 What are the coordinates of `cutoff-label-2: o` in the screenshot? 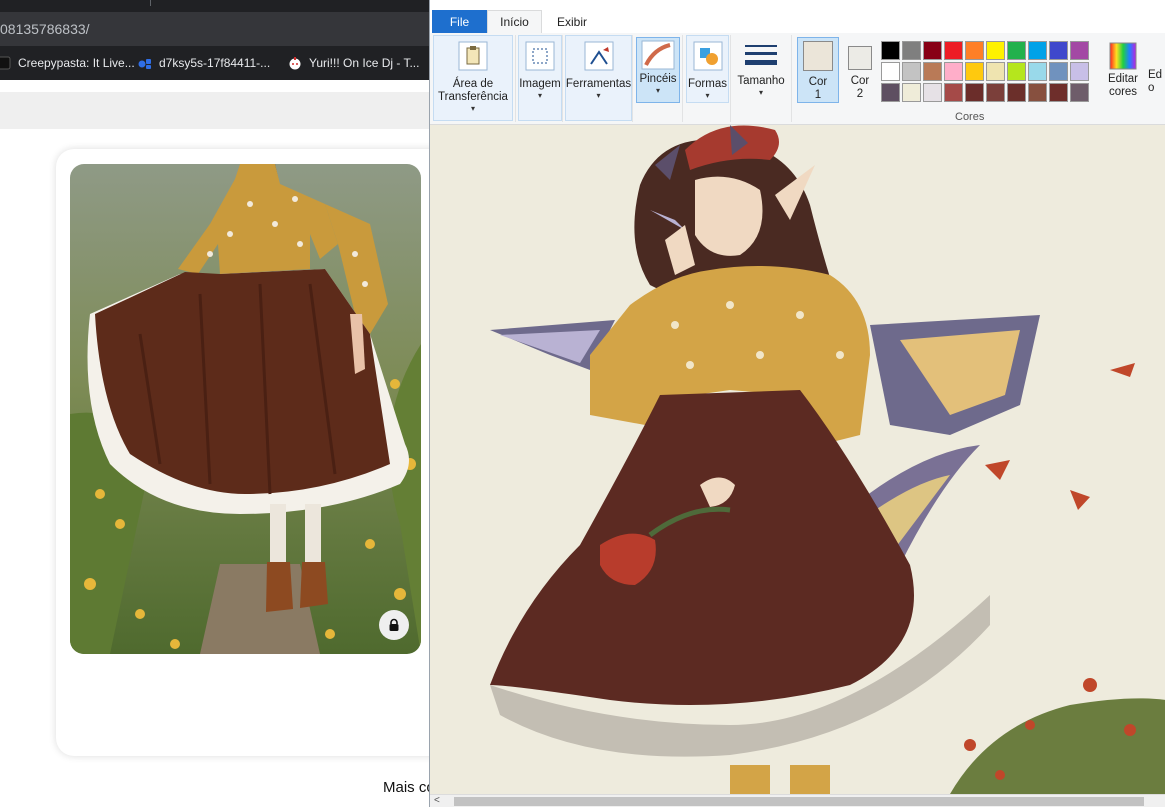 It's located at (1151, 88).